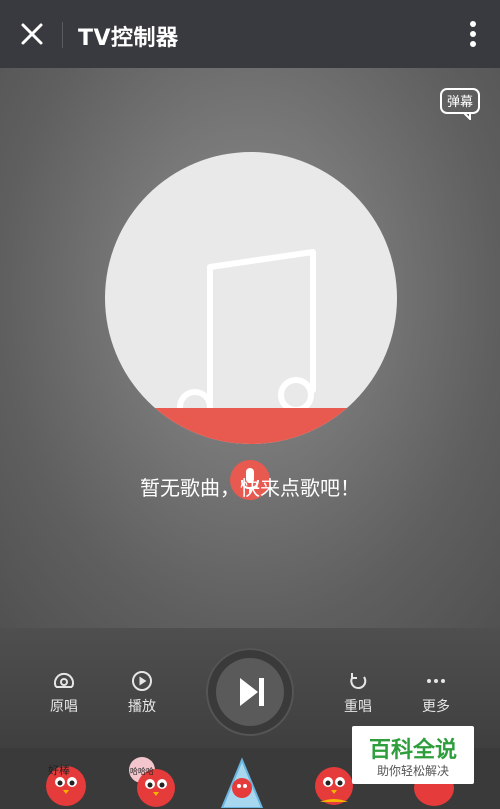  Describe the element at coordinates (64, 693) in the screenshot. I see `original-vocal-button: 原唱` at that location.